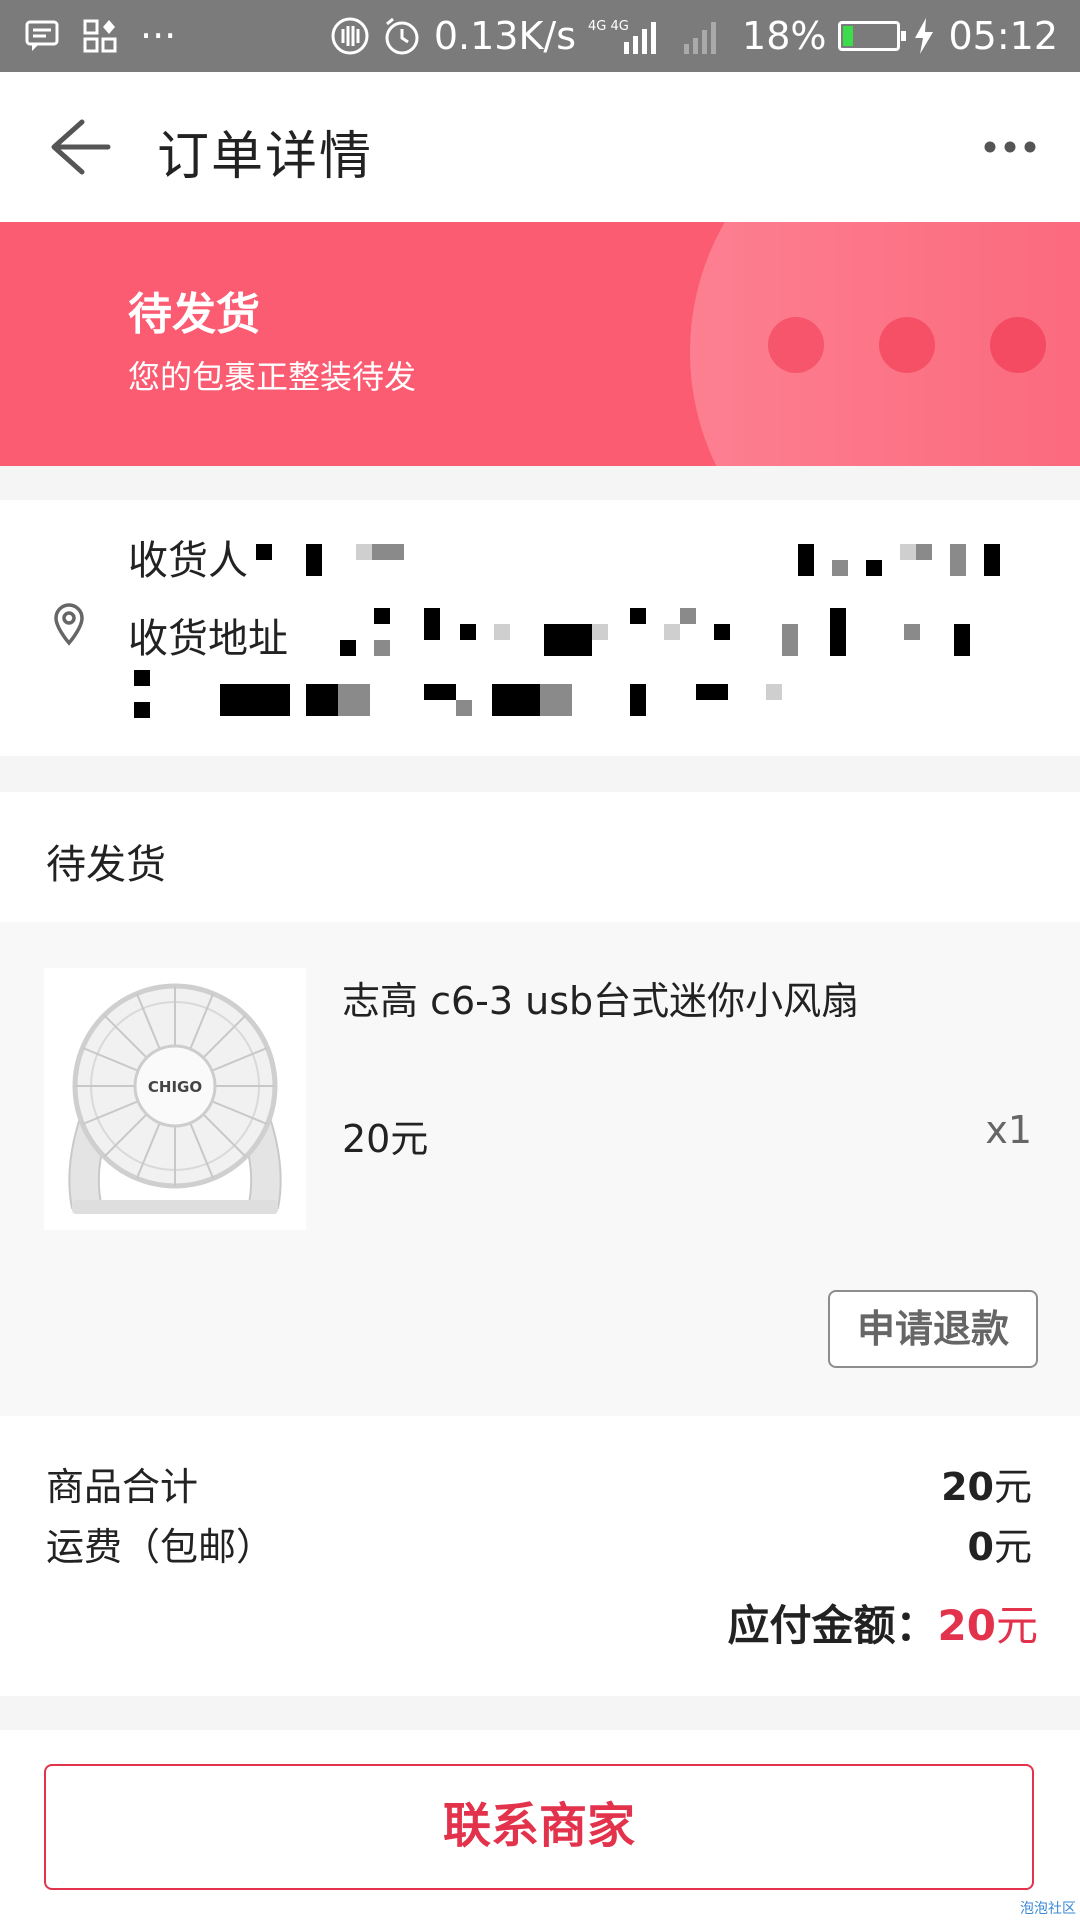 This screenshot has height=1920, width=1080. What do you see at coordinates (622, 36) in the screenshot?
I see `signal-4g-icon: 4G 4G` at bounding box center [622, 36].